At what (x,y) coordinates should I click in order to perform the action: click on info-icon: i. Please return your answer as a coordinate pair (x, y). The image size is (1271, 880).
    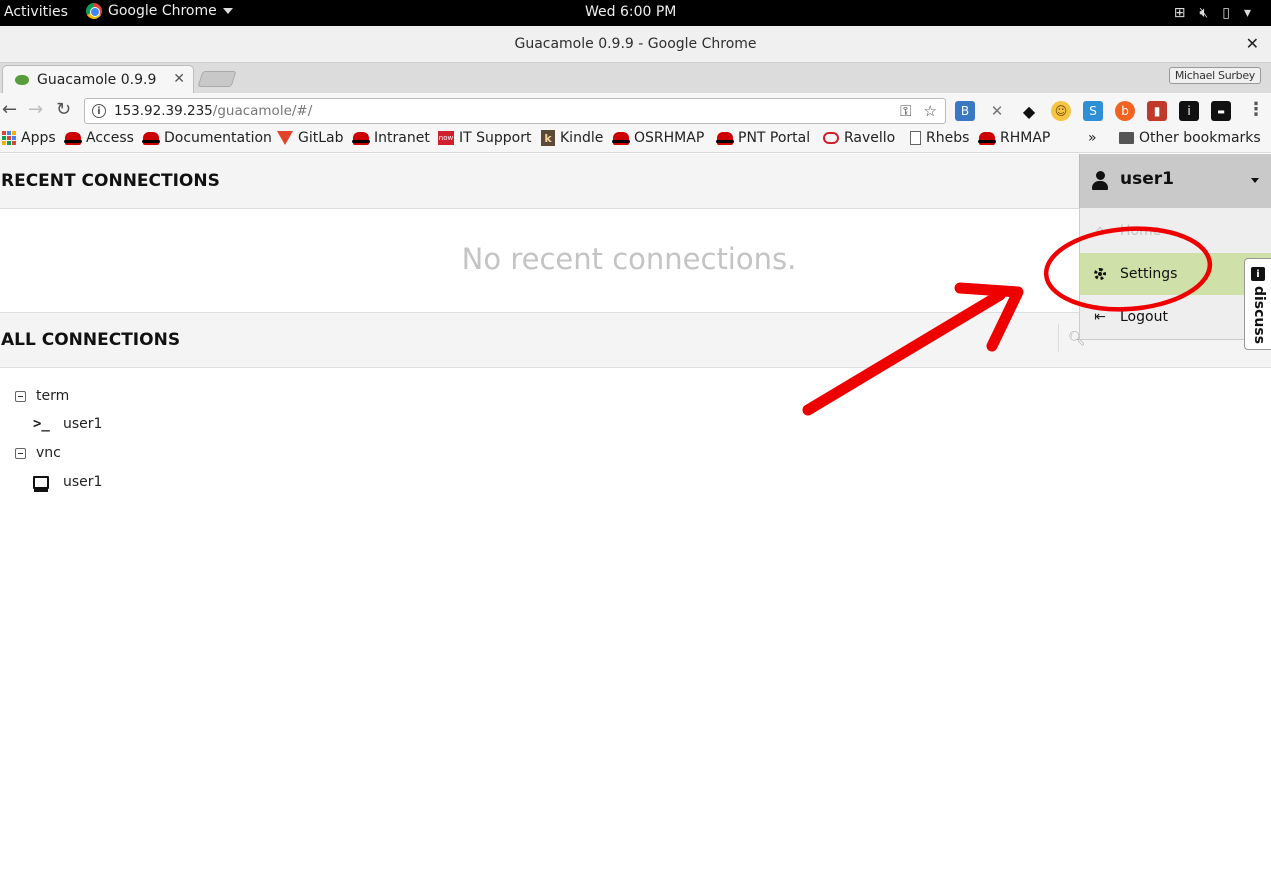
    Looking at the image, I should click on (1258, 274).